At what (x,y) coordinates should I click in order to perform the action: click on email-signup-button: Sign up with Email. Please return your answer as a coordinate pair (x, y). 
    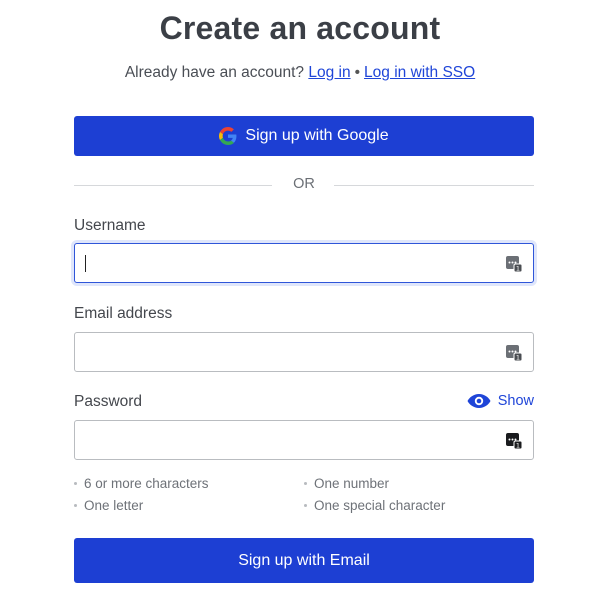
    Looking at the image, I should click on (304, 560).